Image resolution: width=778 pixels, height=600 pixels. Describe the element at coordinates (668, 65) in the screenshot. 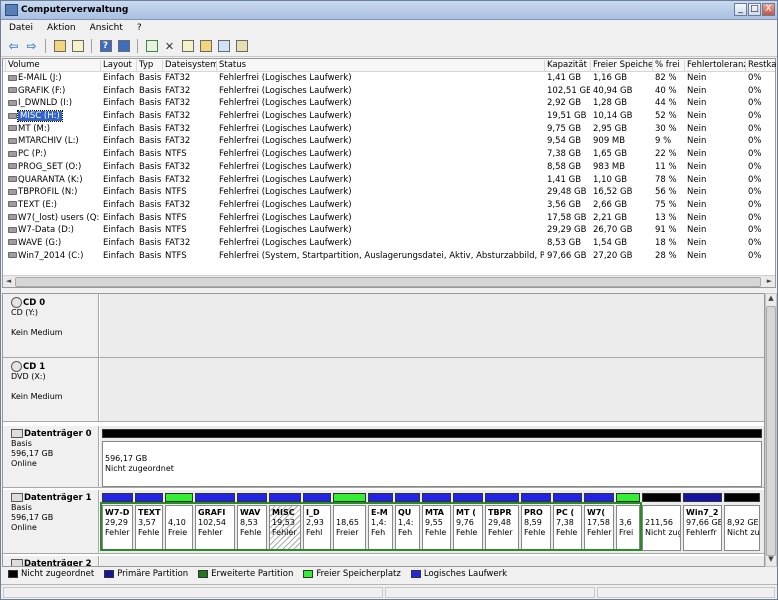

I see `column-header: % frei` at that location.